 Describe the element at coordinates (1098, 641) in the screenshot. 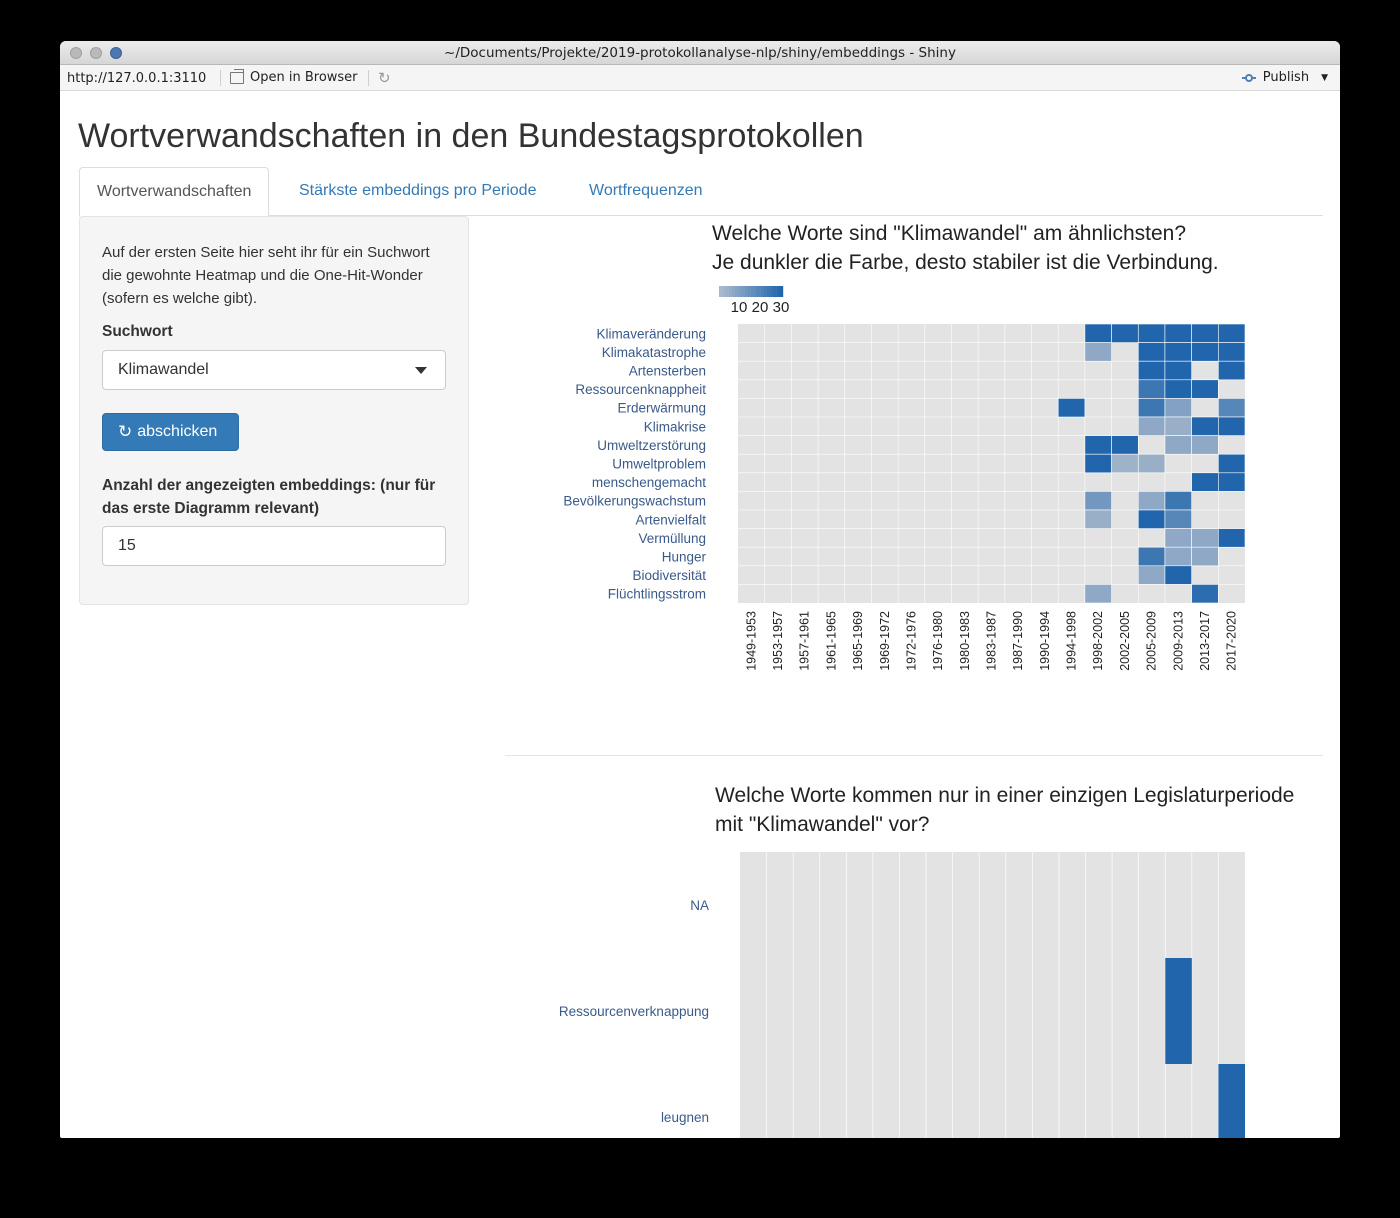

I see `x-tick-label: 1998-2002` at that location.